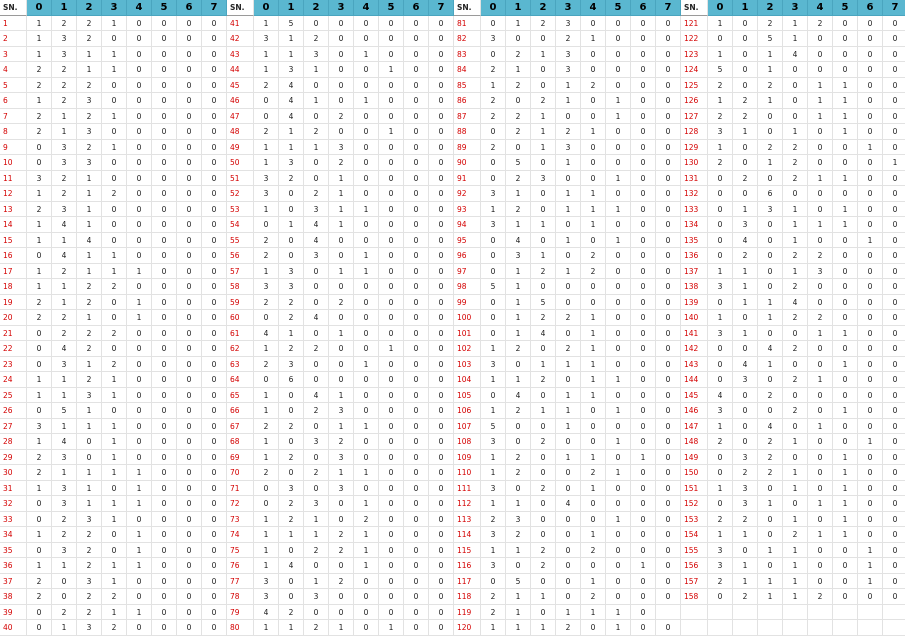 The height and width of the screenshot is (636, 905). I want to click on row-number-cell: 83, so click(467, 54).